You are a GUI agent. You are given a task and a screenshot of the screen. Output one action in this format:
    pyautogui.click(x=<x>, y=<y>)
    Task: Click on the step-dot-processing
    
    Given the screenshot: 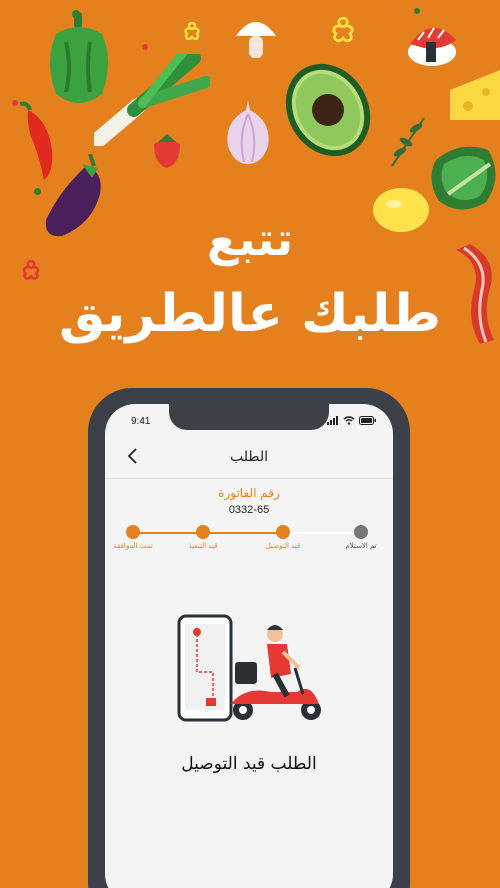 What is the action you would take?
    pyautogui.click(x=203, y=532)
    